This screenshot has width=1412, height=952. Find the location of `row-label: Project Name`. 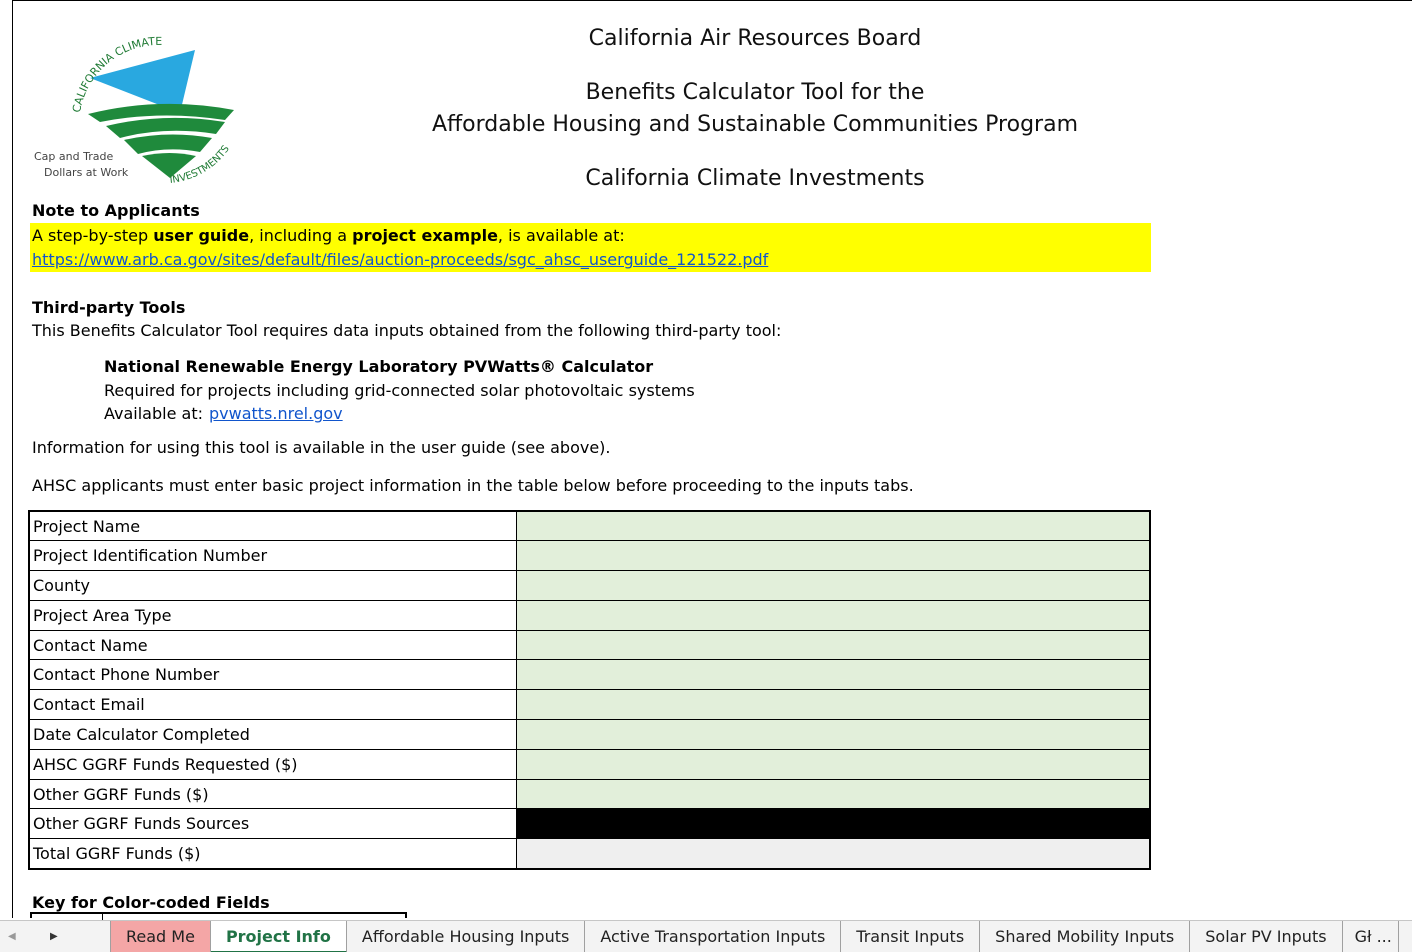

row-label: Project Name is located at coordinates (272, 526).